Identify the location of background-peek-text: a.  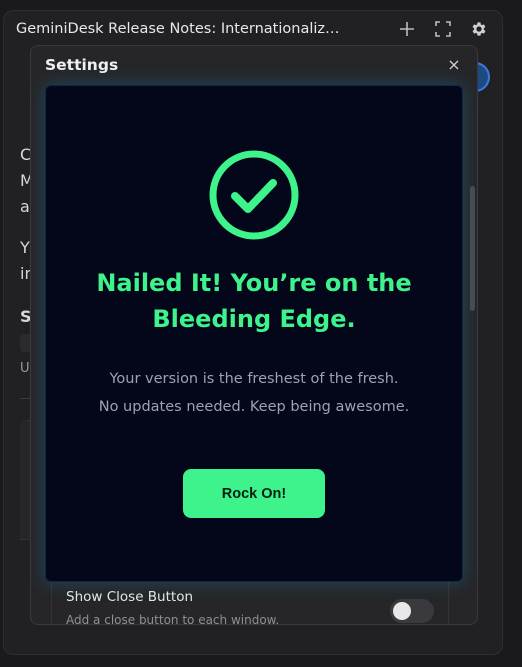
(25, 206).